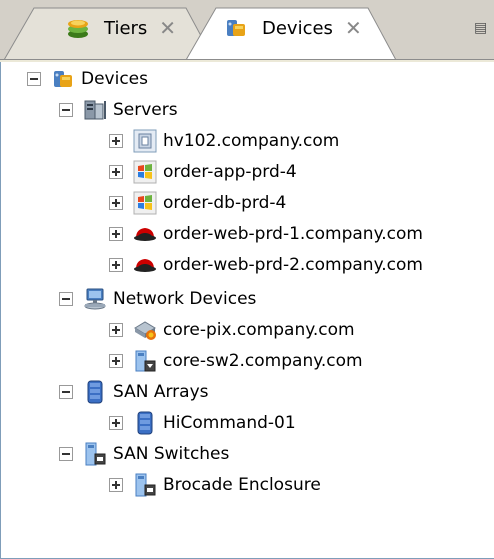 The width and height of the screenshot is (494, 559). I want to click on tree-node-label: order-web-prd-2.company.com, so click(293, 265).